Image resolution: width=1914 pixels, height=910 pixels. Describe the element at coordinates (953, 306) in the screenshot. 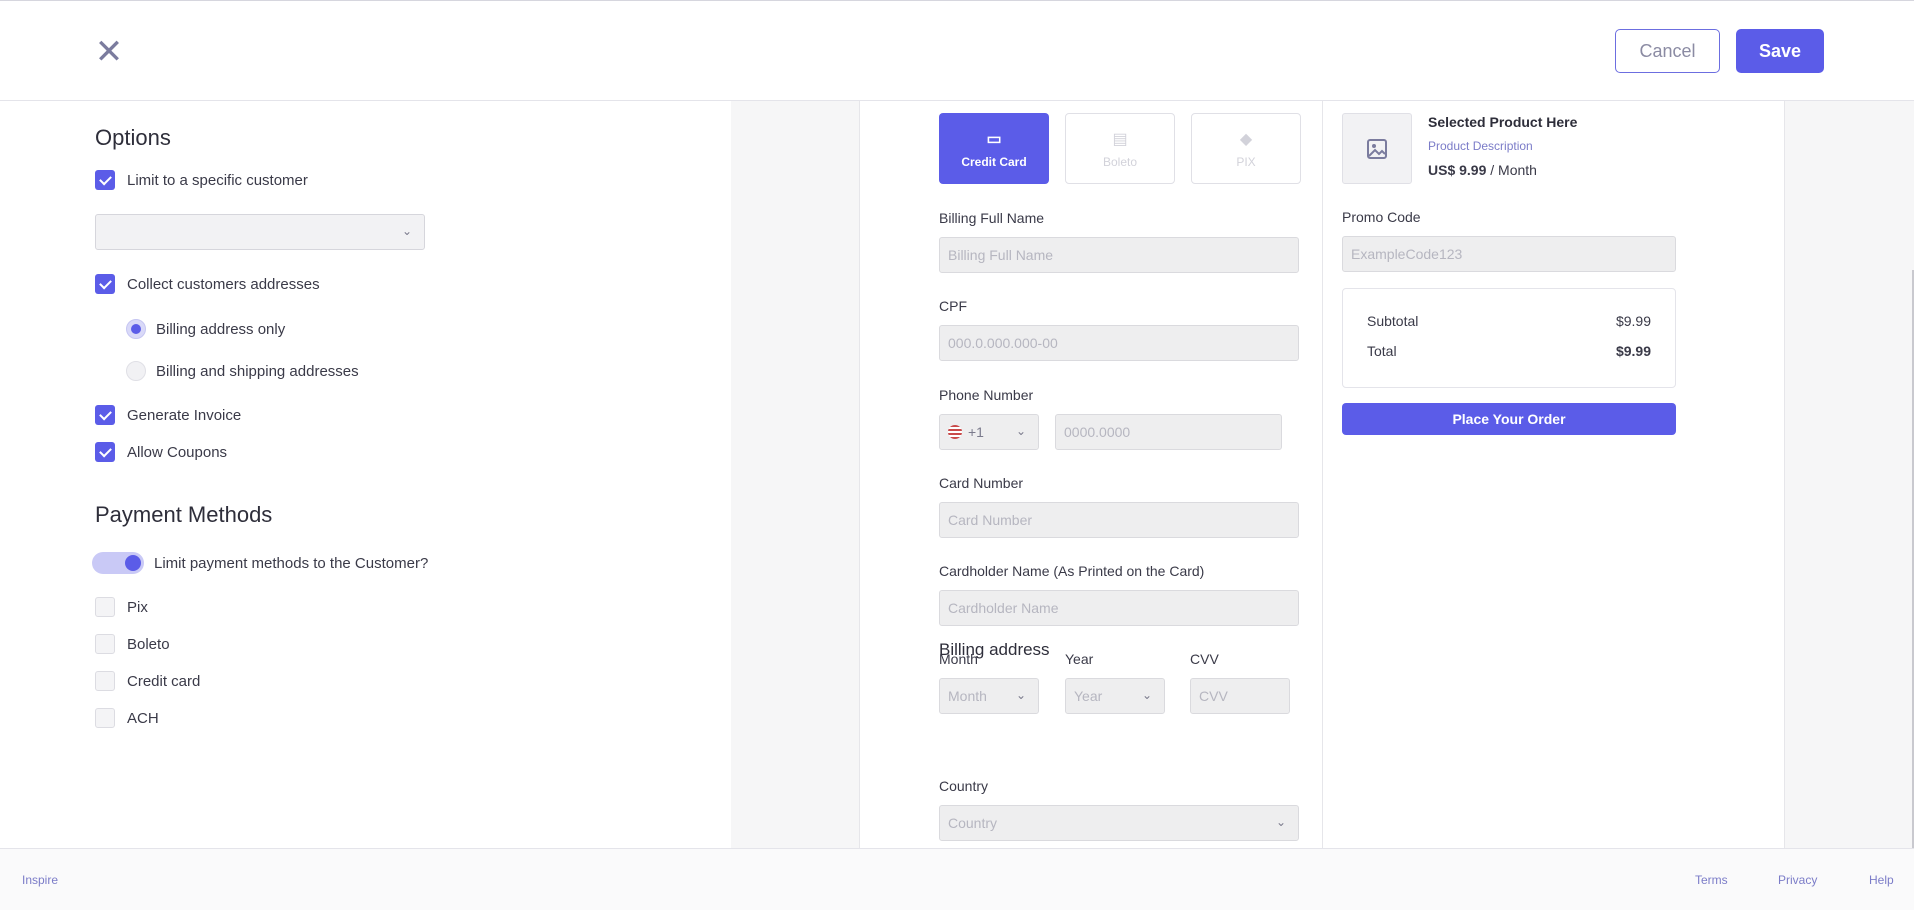

I see `cpf-label: CPF` at that location.